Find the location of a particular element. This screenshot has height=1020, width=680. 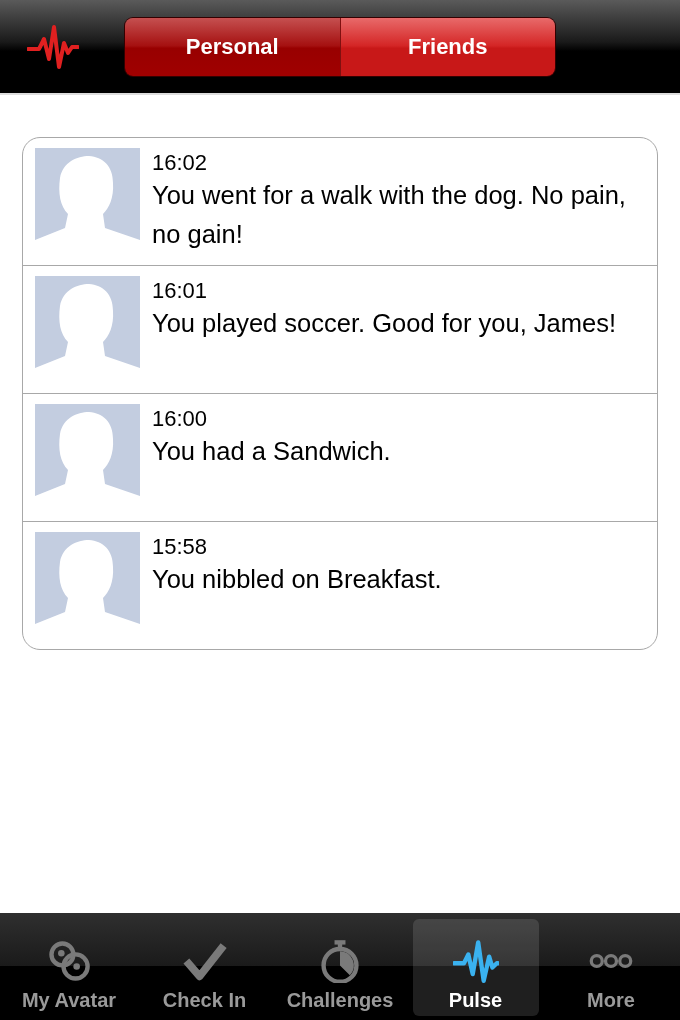

activity-message: You had a Sandwich. is located at coordinates (271, 451).